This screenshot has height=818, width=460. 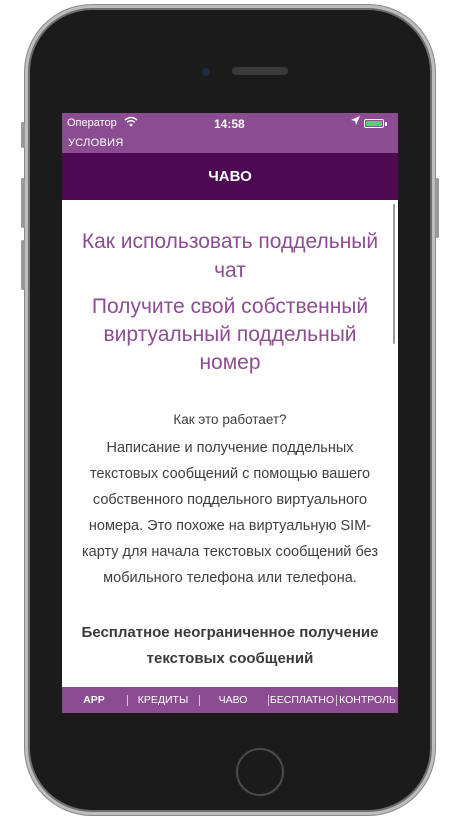 What do you see at coordinates (131, 123) in the screenshot?
I see `wifi-icon` at bounding box center [131, 123].